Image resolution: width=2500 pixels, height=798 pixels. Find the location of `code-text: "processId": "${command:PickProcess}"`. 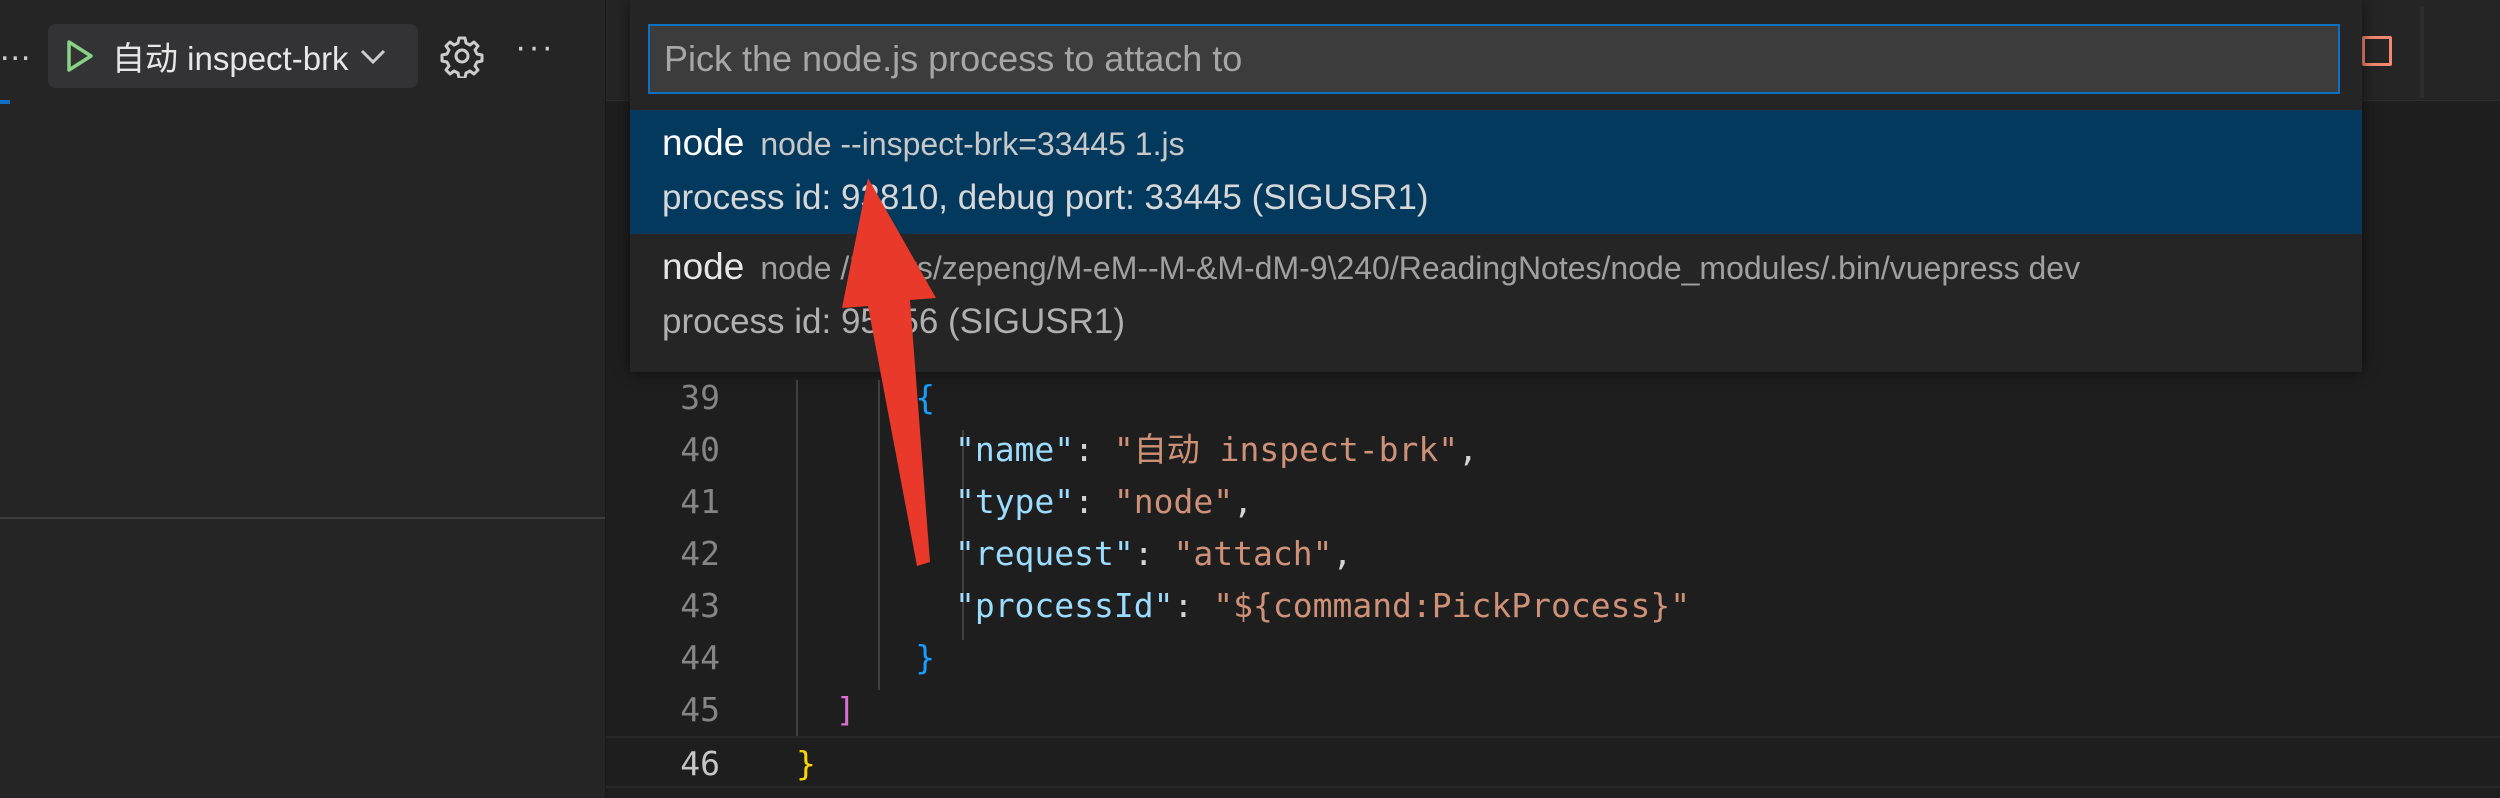

code-text: "processId": "${command:PickProcess}" is located at coordinates (1243, 606).